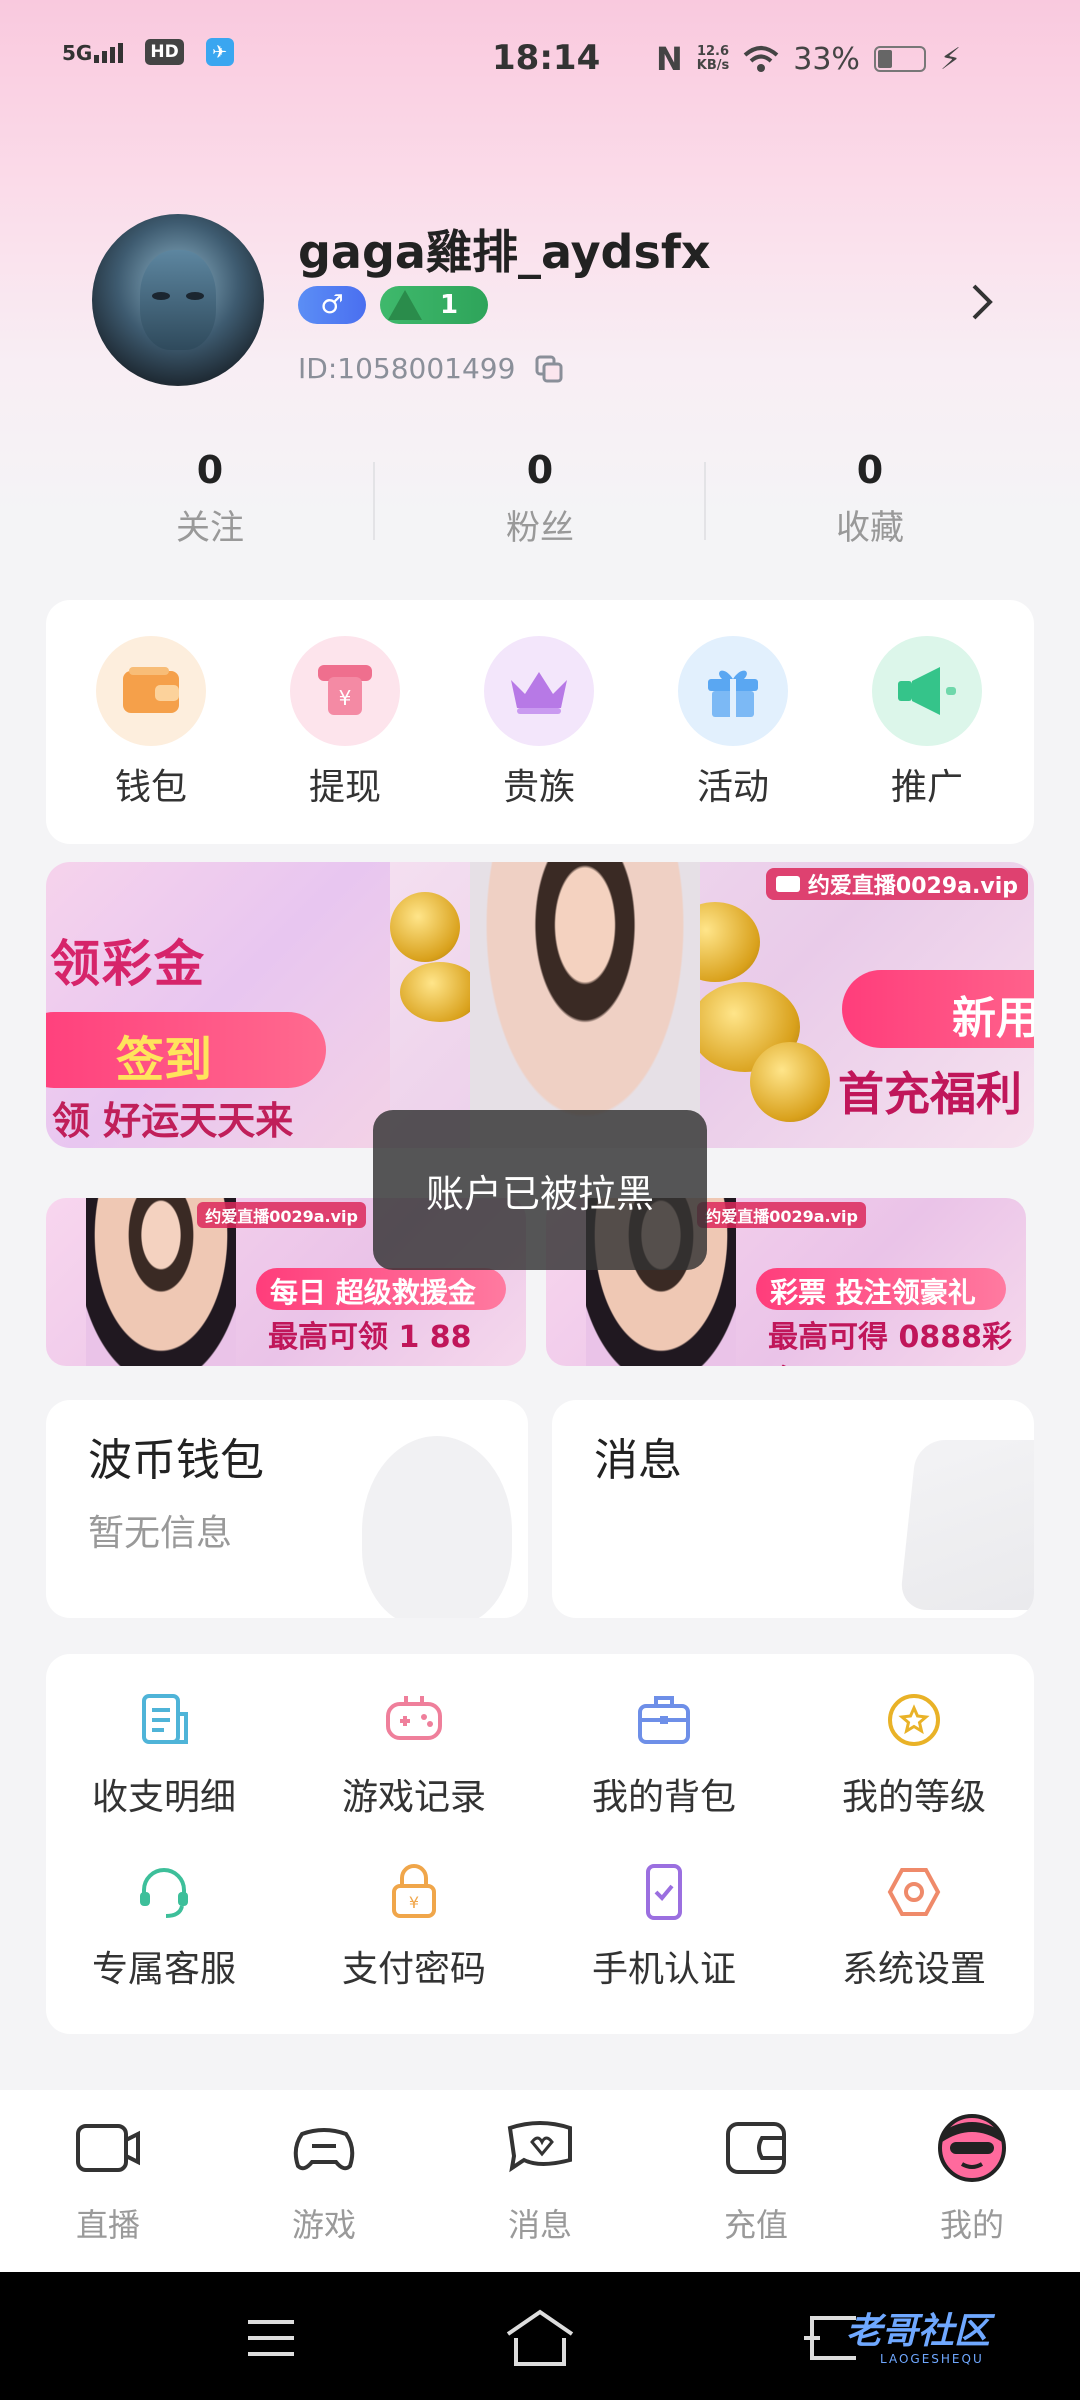  I want to click on menu-label: 系统设置, so click(913, 1969).